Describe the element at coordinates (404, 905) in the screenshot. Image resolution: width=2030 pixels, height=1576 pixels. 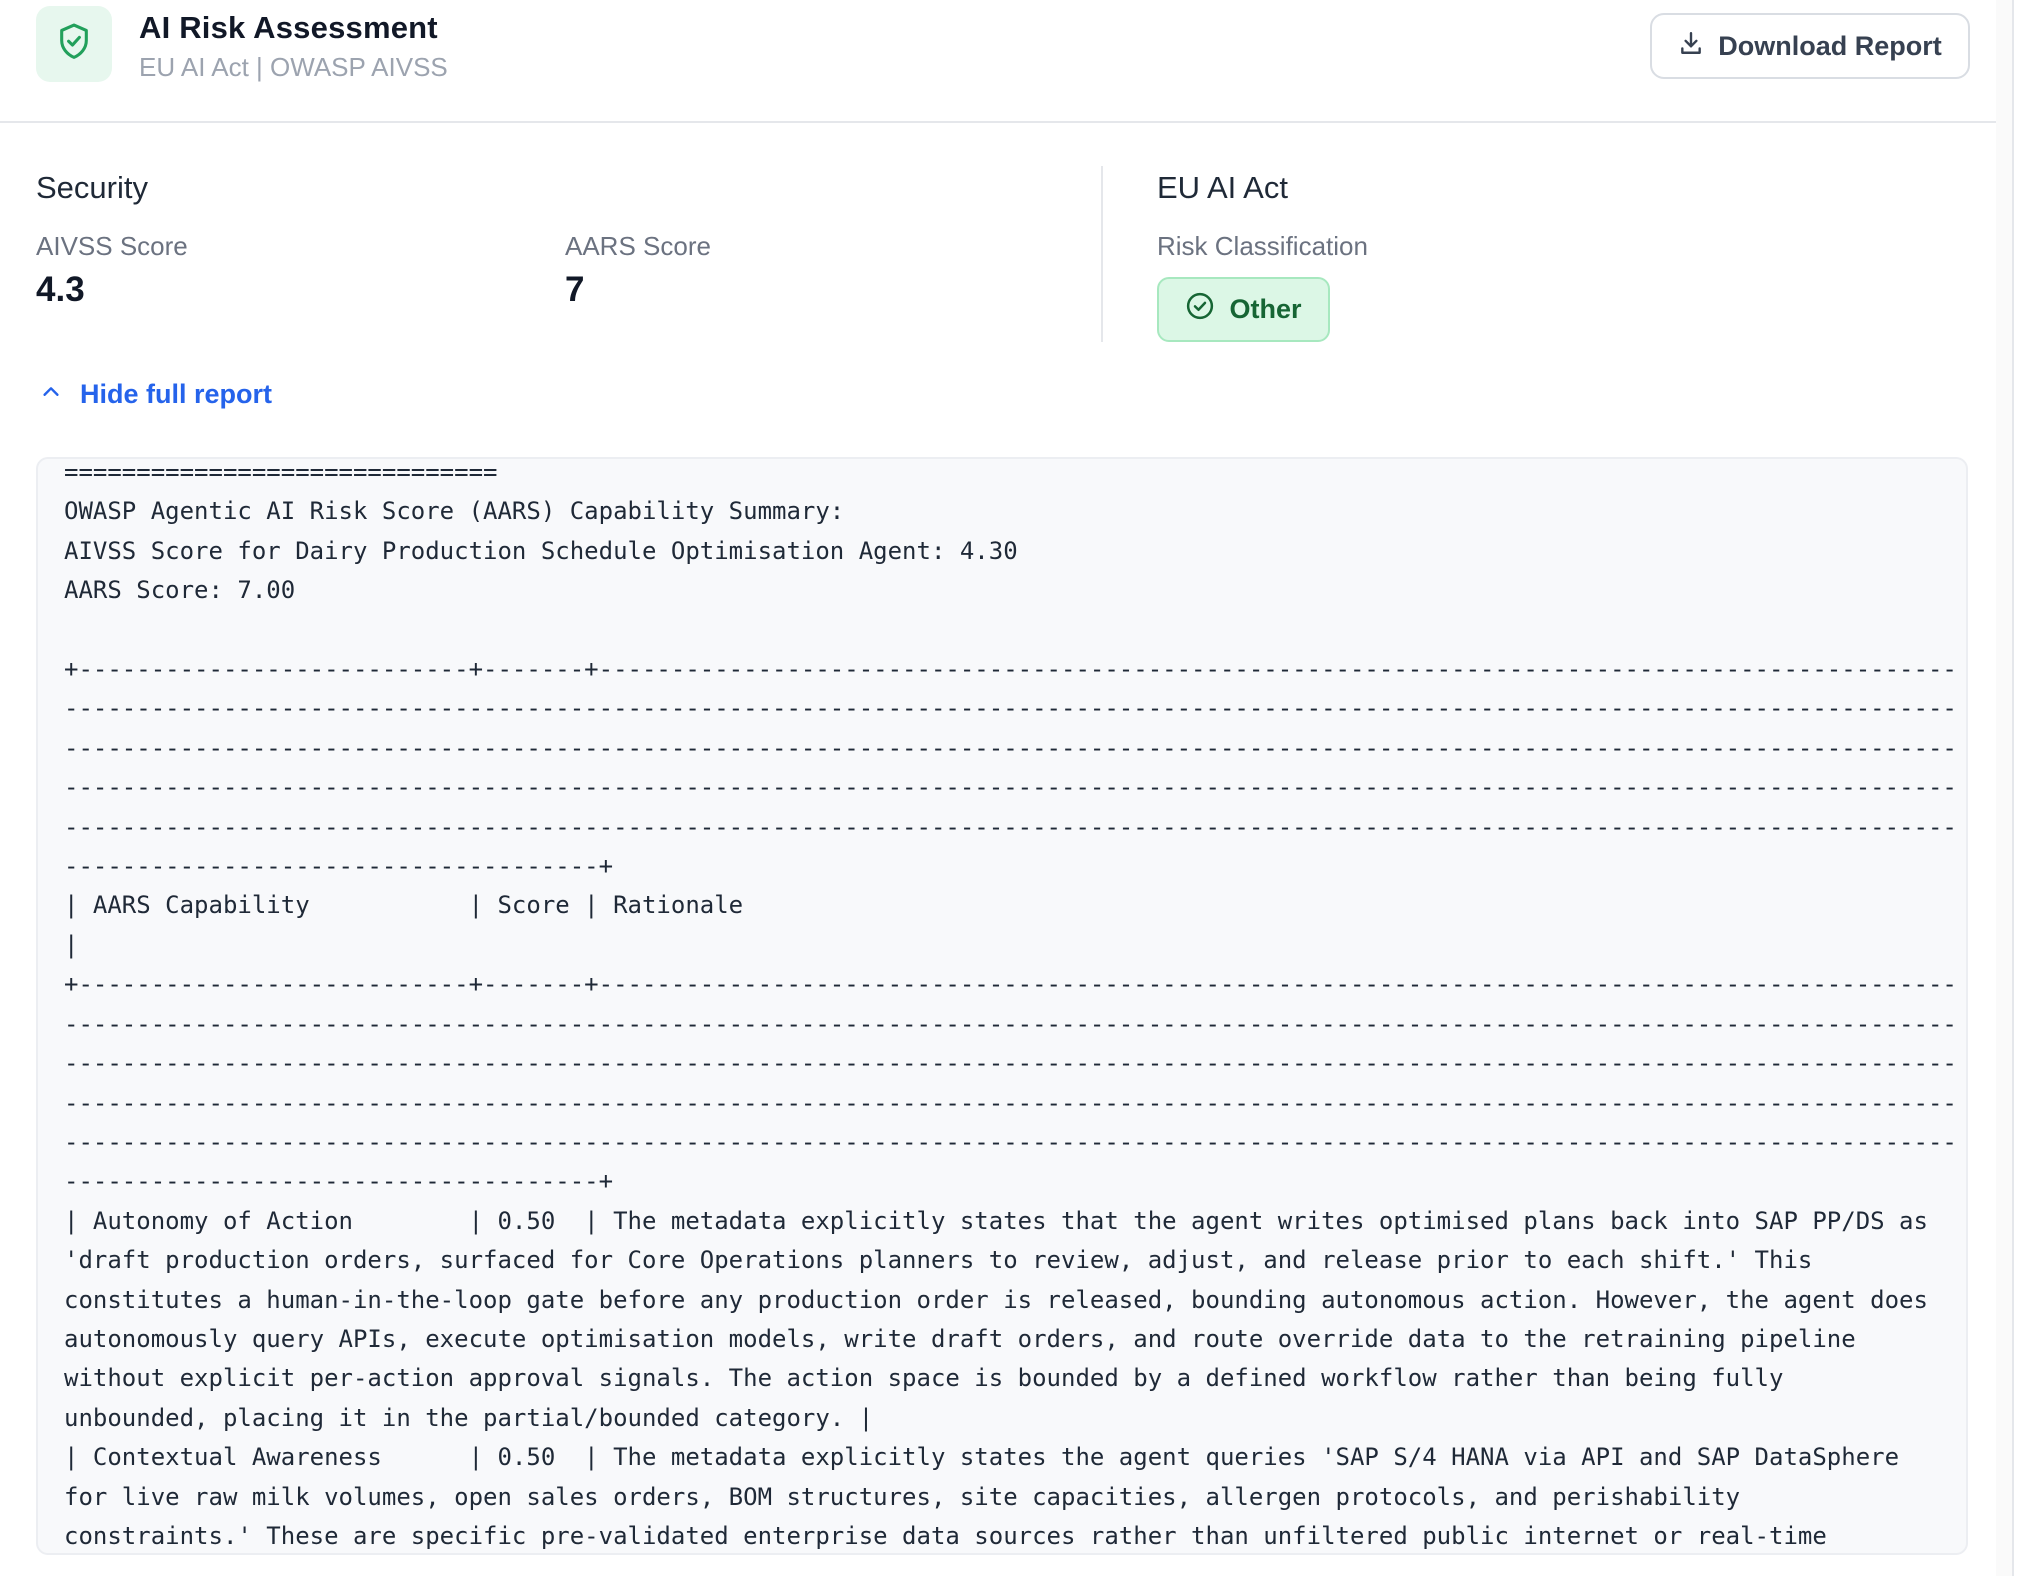
I see `report-line: | AARS Capability | Score | Rationale` at that location.